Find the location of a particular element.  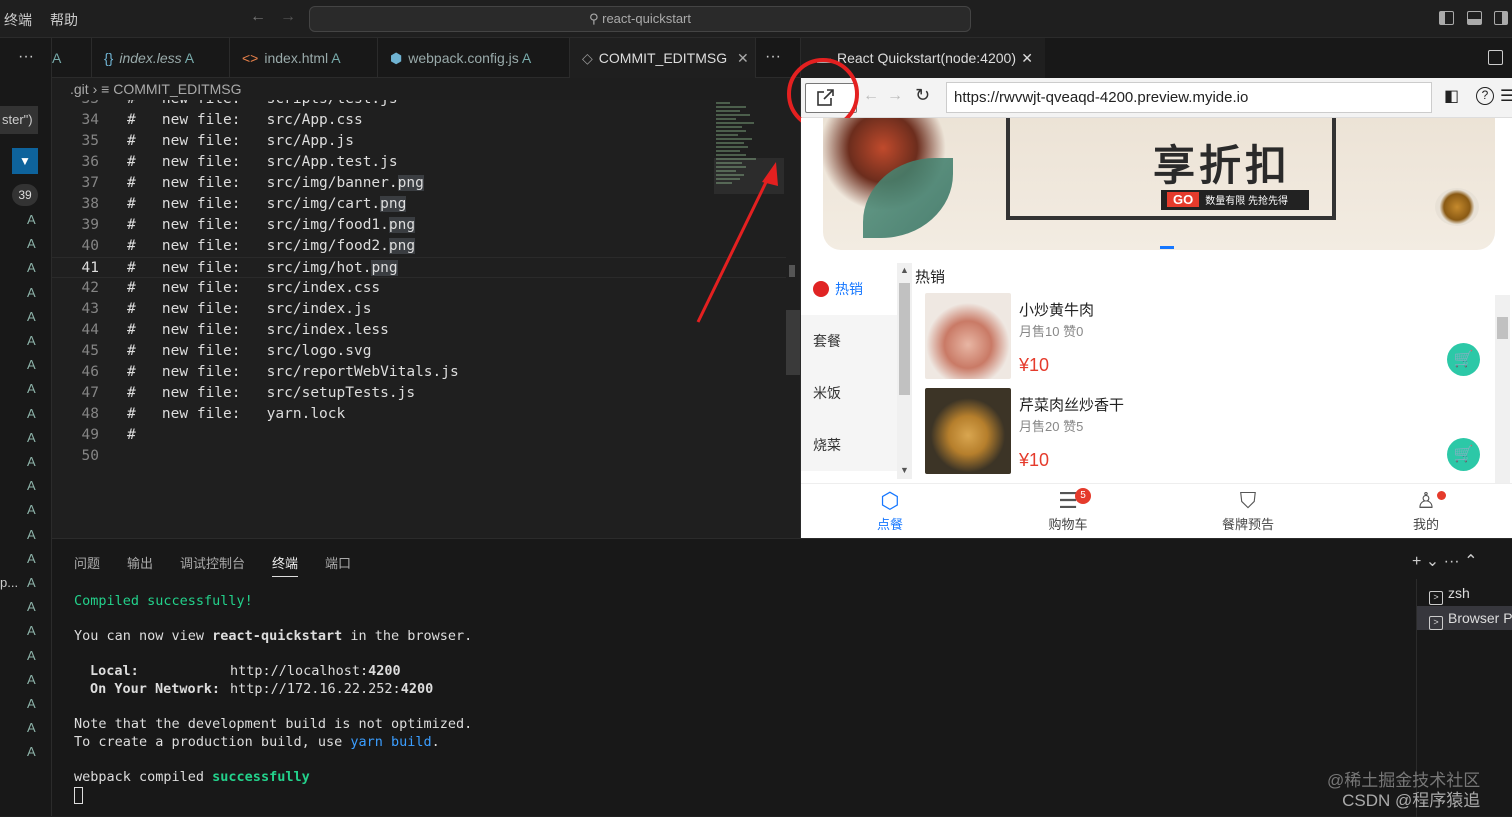

tab-output: 输出 is located at coordinates (140, 562).